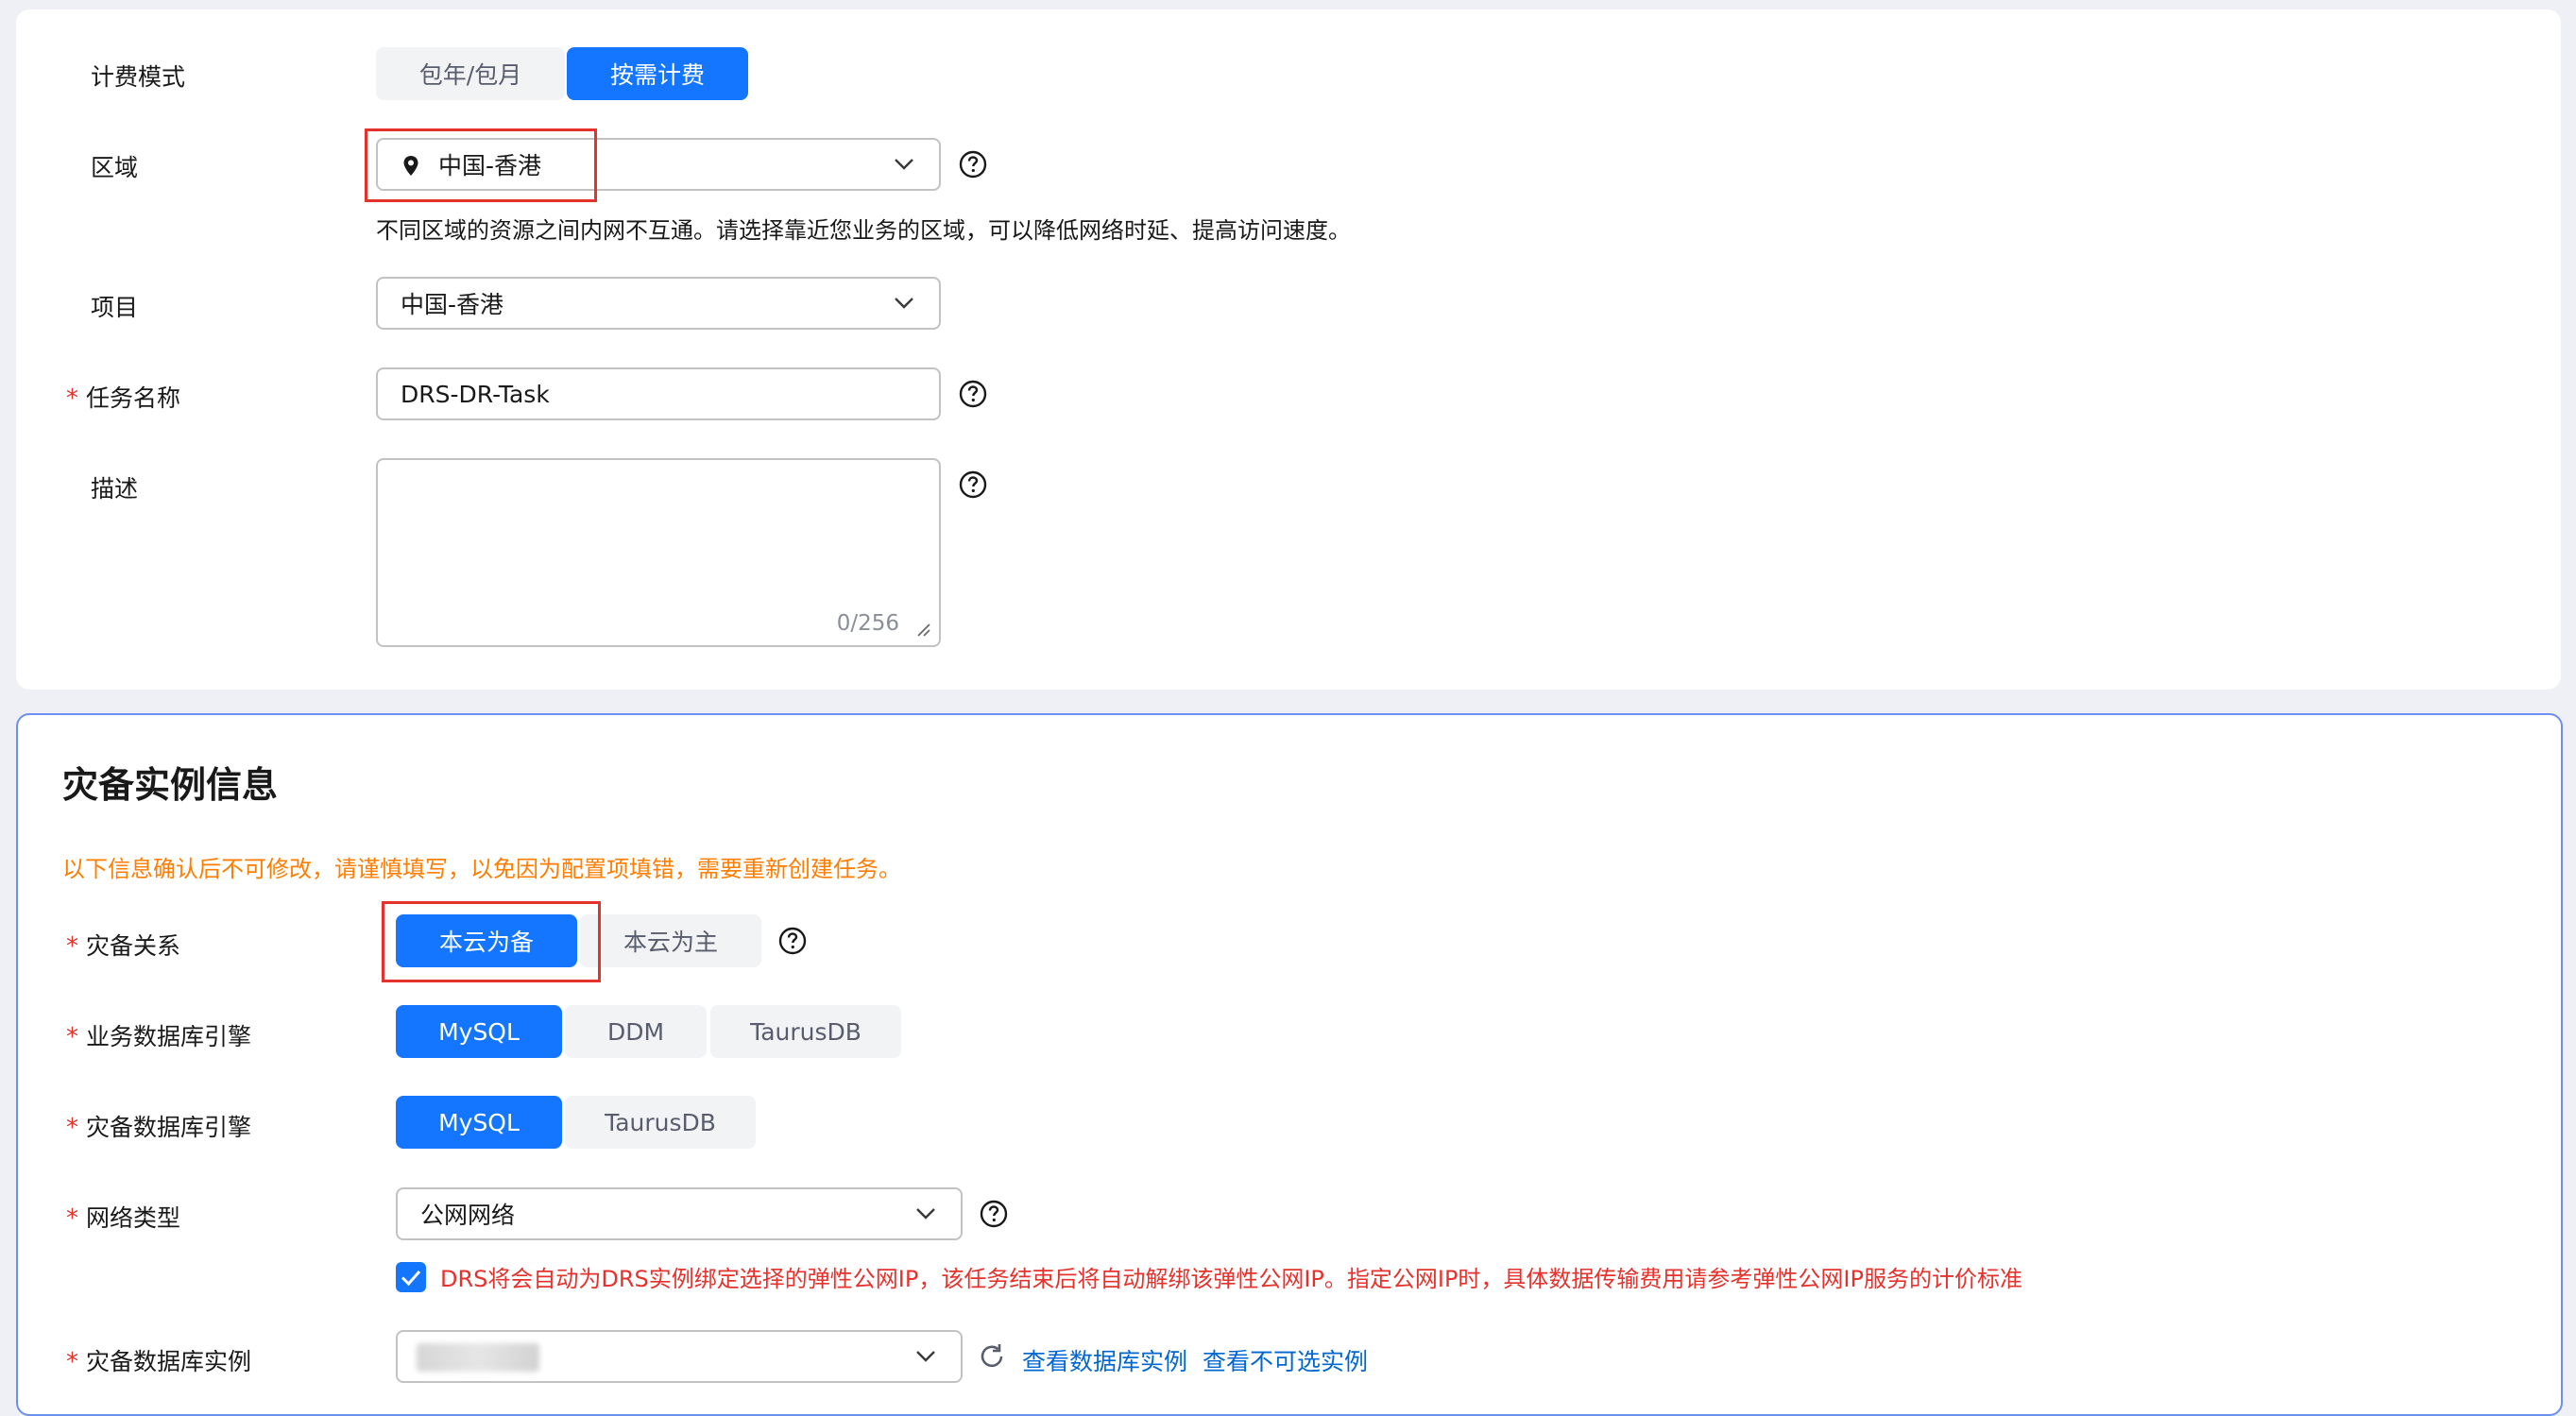 The image size is (2576, 1416). I want to click on warning-text: 以下信息确认后不可修改，请谨慎填写，以免因为配置项填错，需要重新创建任务。, so click(481, 869).